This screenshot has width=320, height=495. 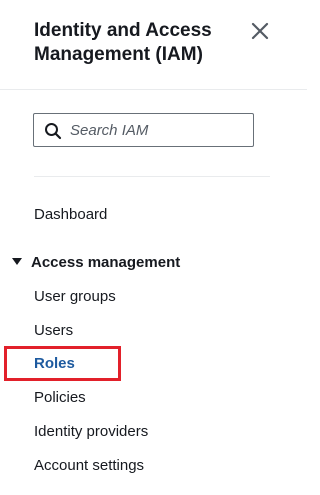 What do you see at coordinates (91, 432) in the screenshot?
I see `nav-identity-providers: Identity providers` at bounding box center [91, 432].